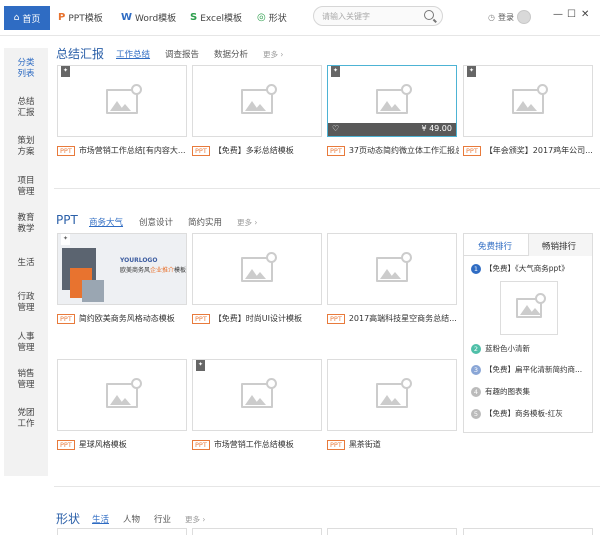 The image size is (600, 535). I want to click on search-icon, so click(429, 15).